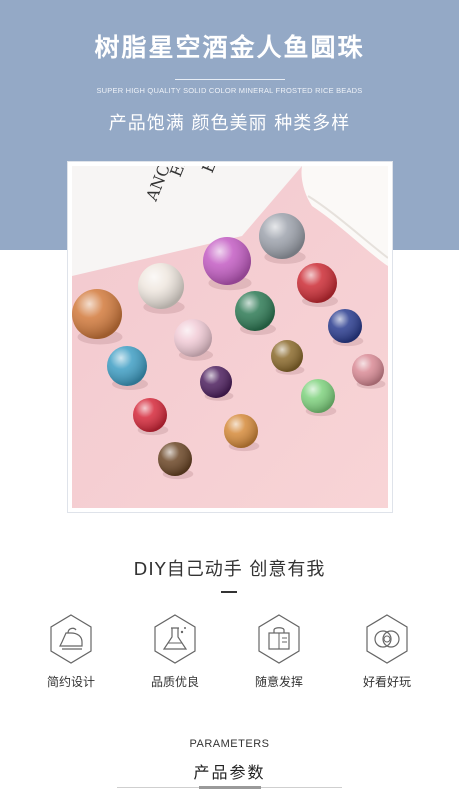 The height and width of the screenshot is (800, 459). I want to click on subtitle-chinese: 产品饱满 颜色美丽 种类多样, so click(229, 123).